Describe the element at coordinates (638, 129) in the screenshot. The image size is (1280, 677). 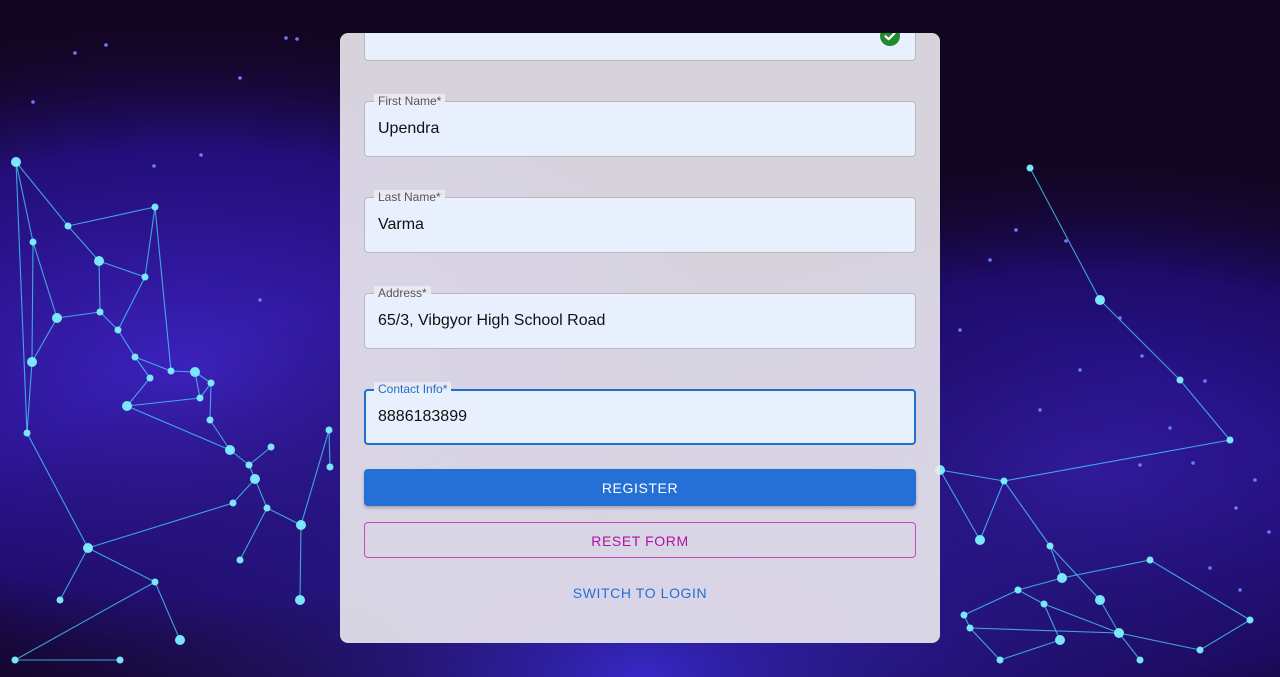
I see `first-name-input` at that location.